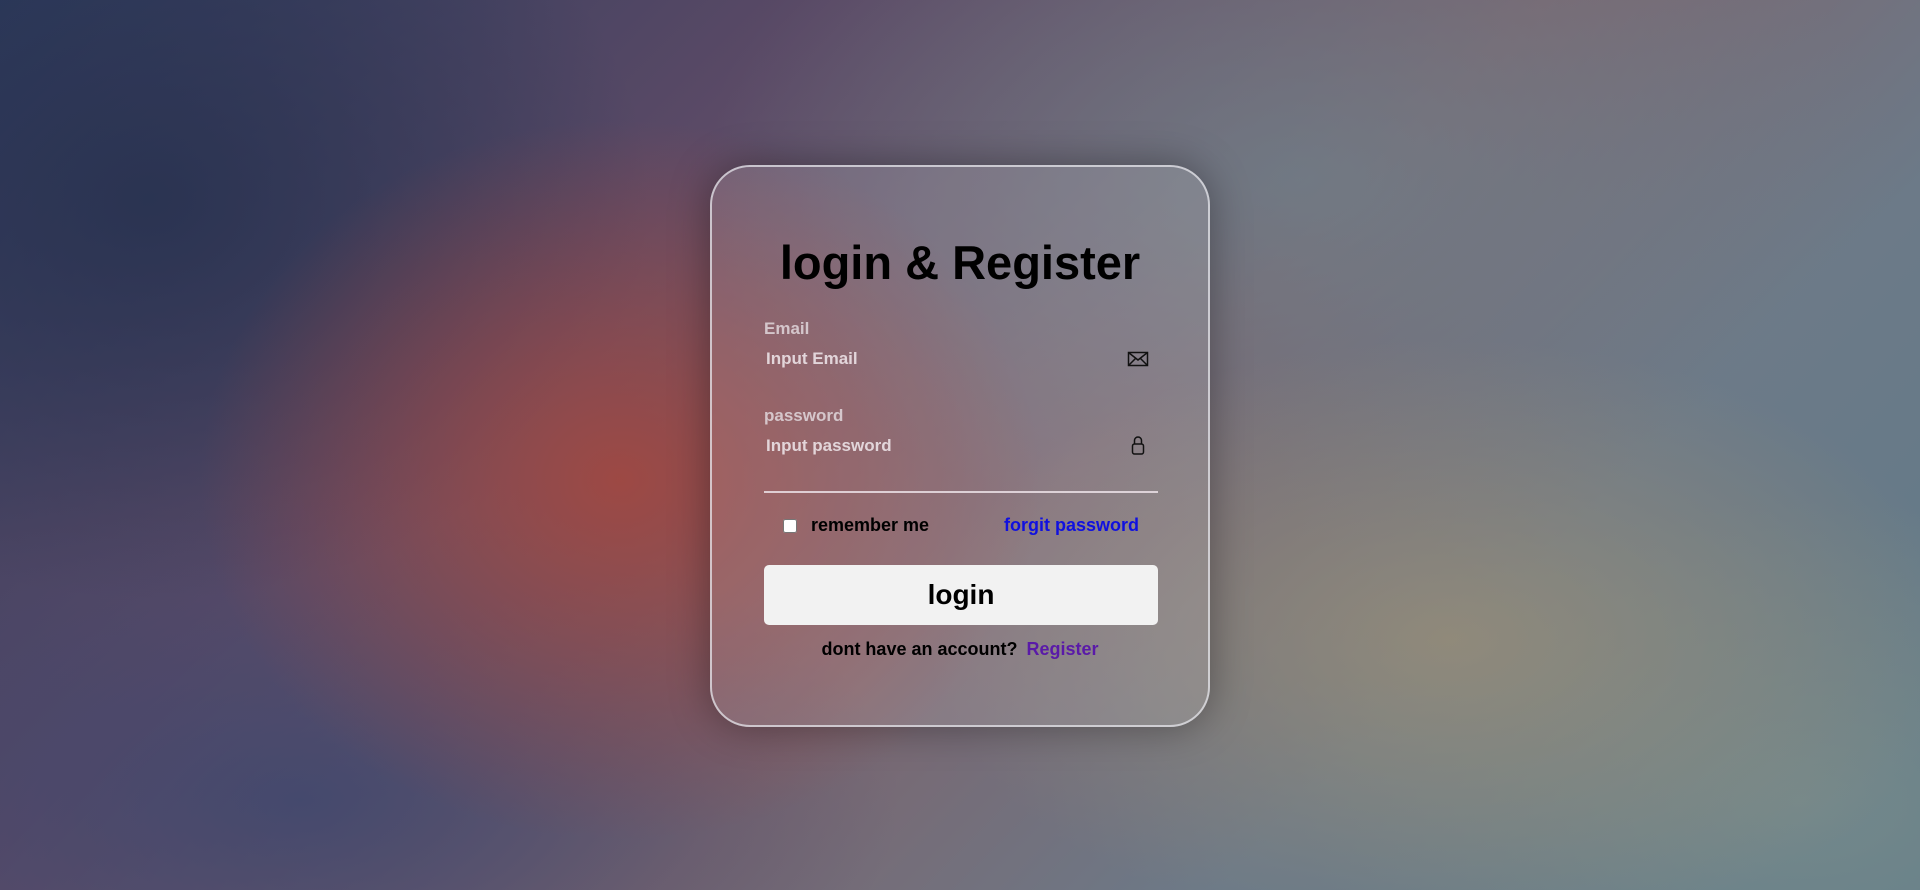 This screenshot has width=1920, height=890. I want to click on remember-me-label: remember me, so click(870, 525).